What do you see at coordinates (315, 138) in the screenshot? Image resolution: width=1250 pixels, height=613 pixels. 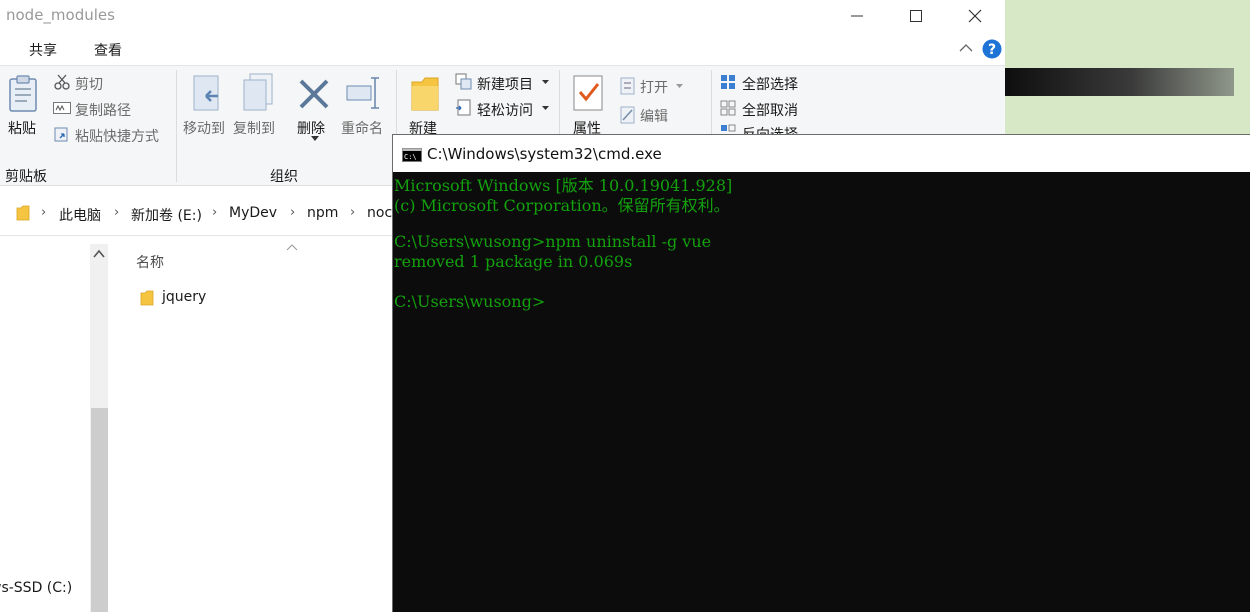 I see `dropdown-arrow-icon` at bounding box center [315, 138].